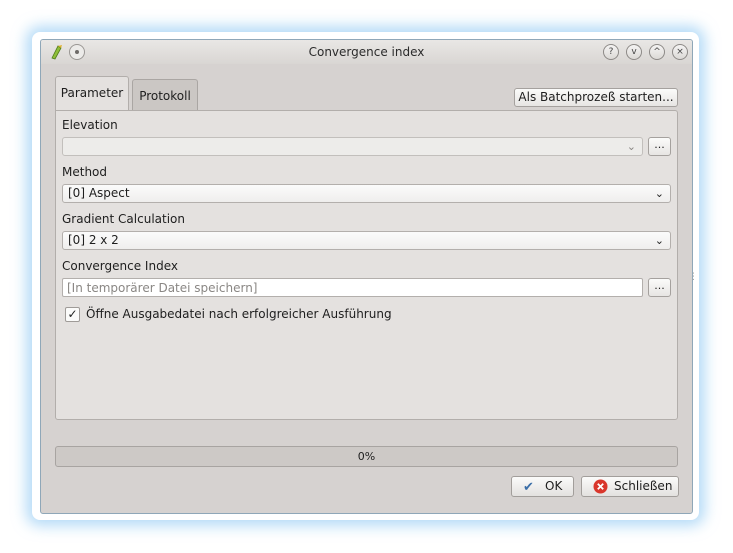 Image resolution: width=733 pixels, height=553 pixels. Describe the element at coordinates (93, 240) in the screenshot. I see `gradient-value: [0] 2 x 2` at that location.